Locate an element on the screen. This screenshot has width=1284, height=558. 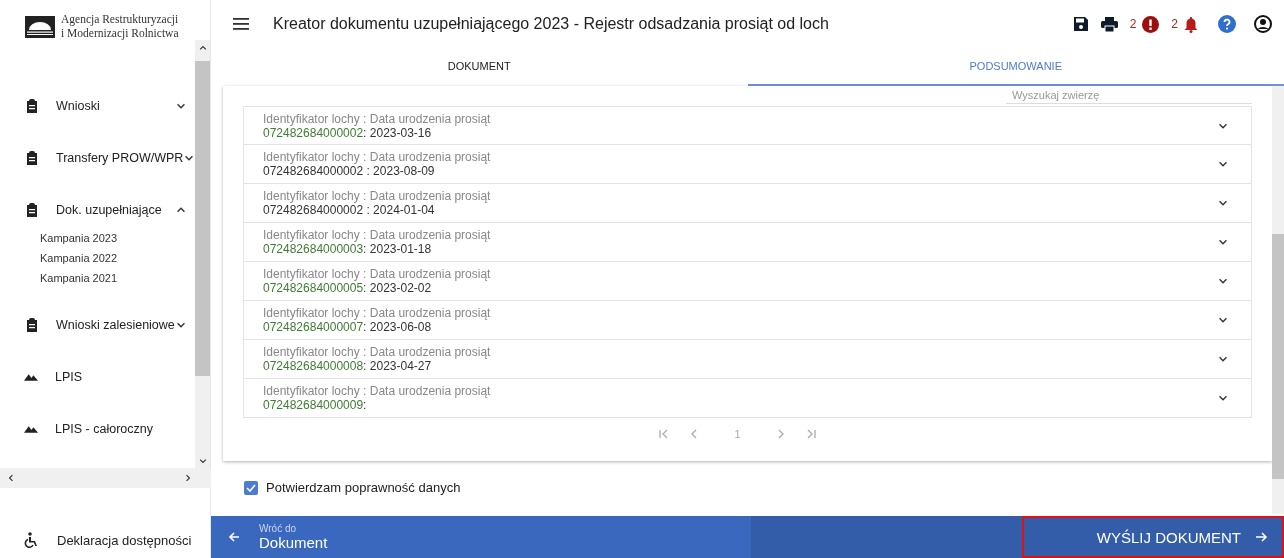
expandable-row: Identyfikator lochy : Data urodzenia prosiąt 072482684000003: 2023-01-18 is located at coordinates (747, 242).